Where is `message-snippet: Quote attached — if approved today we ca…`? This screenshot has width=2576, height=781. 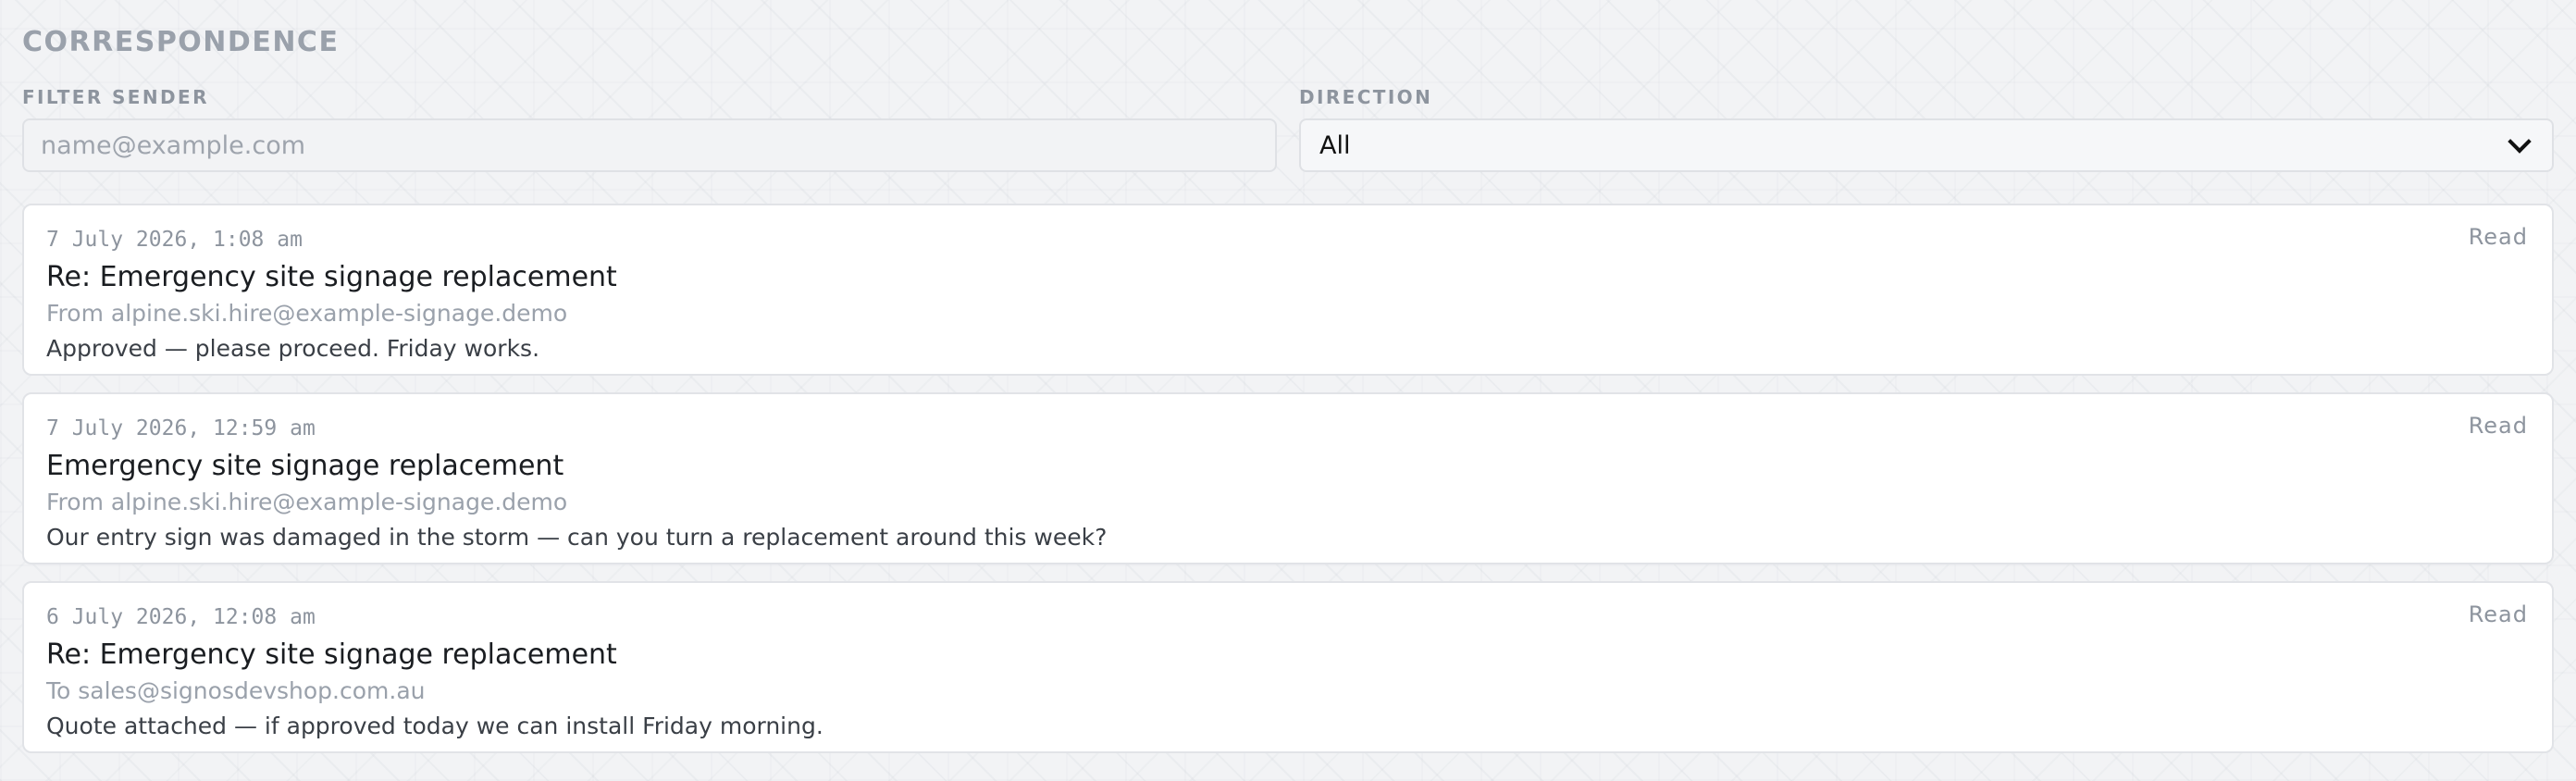 message-snippet: Quote attached — if approved today we ca… is located at coordinates (435, 726).